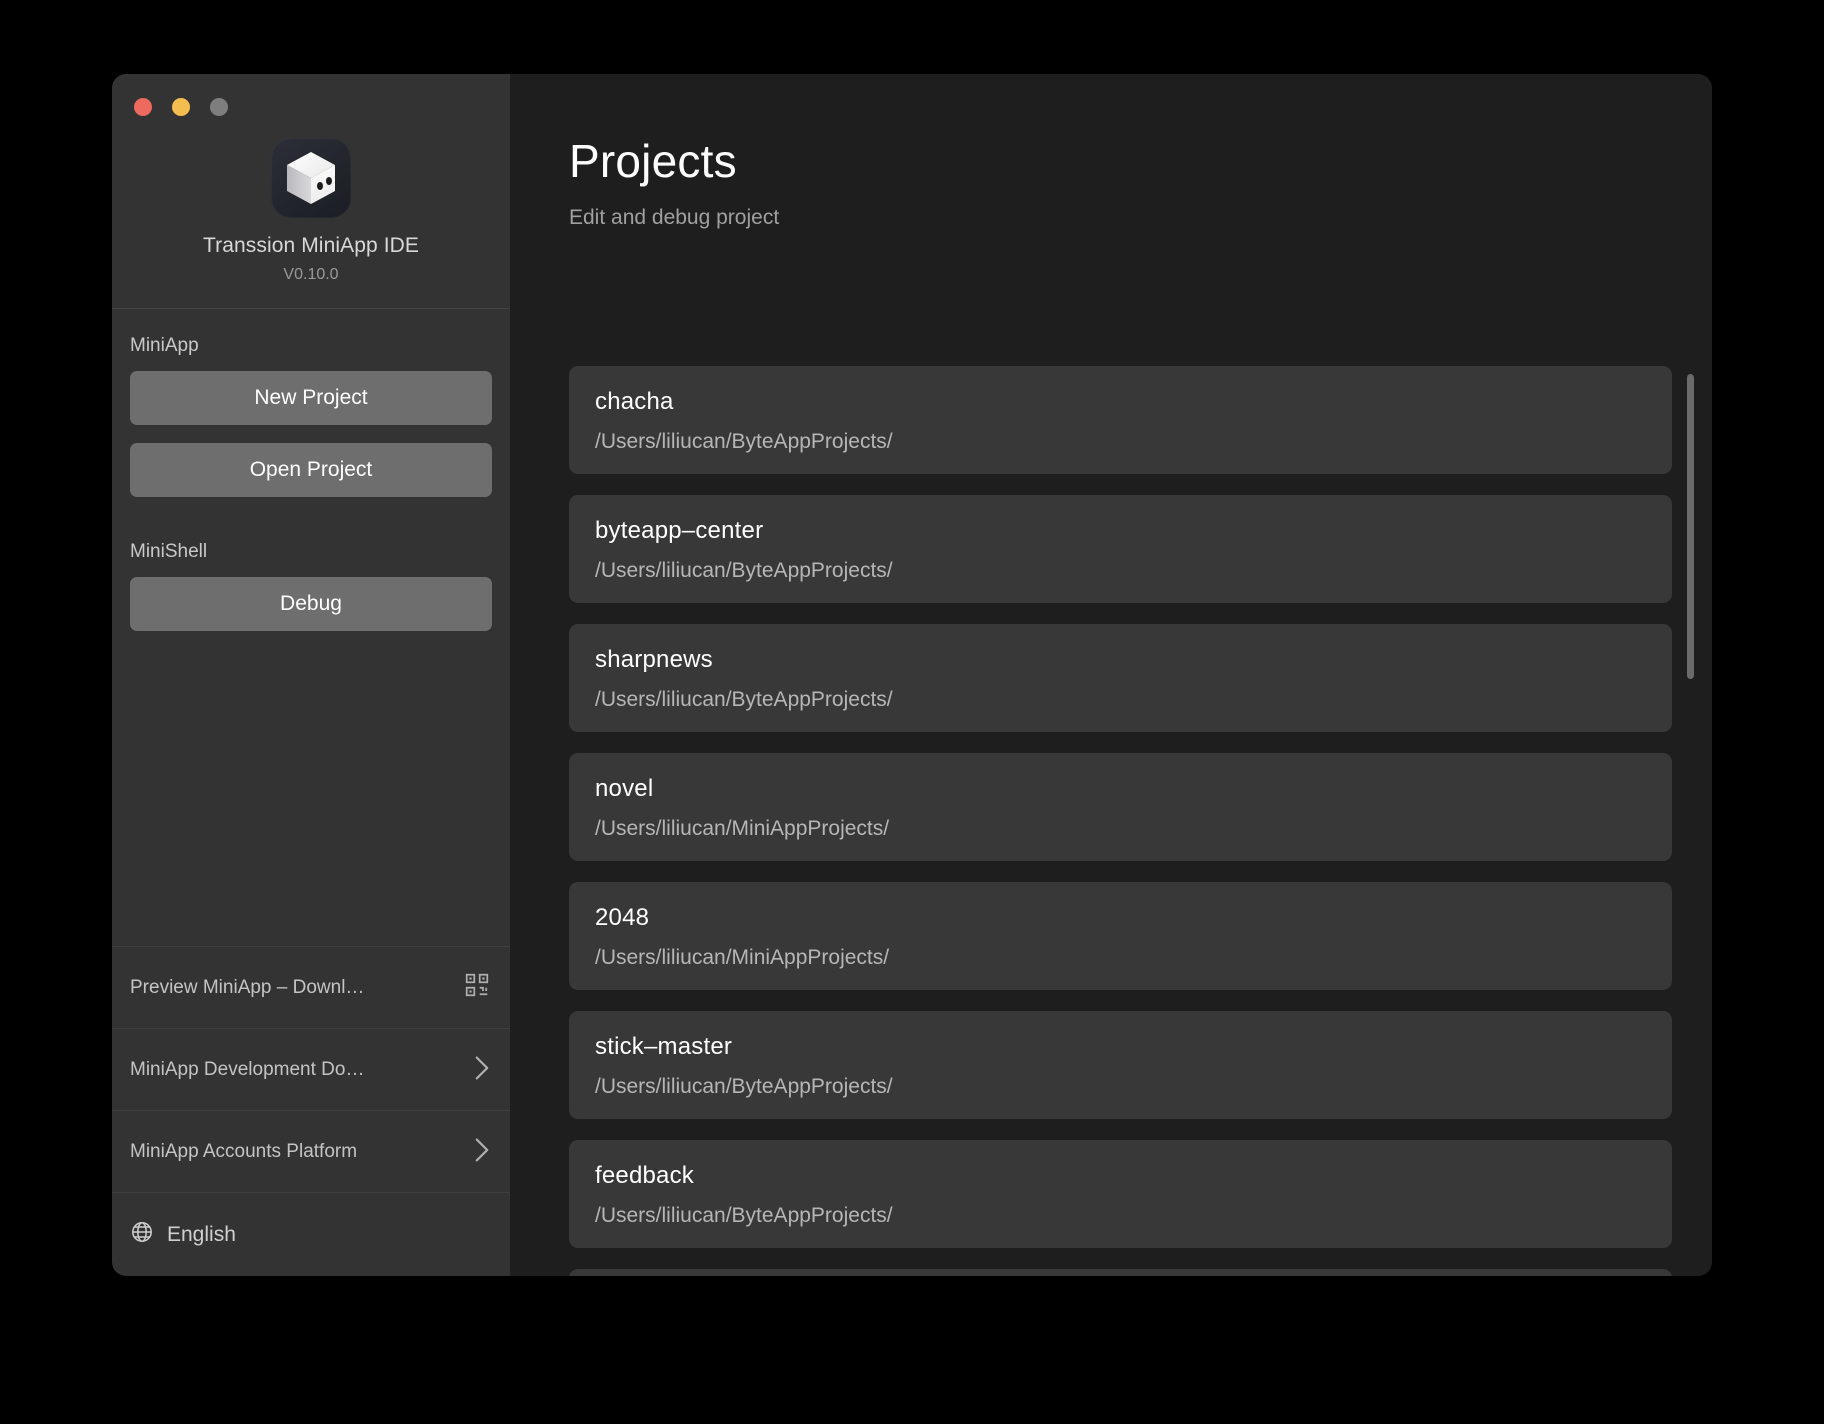  Describe the element at coordinates (311, 470) in the screenshot. I see `open-project-button: Open Project` at that location.